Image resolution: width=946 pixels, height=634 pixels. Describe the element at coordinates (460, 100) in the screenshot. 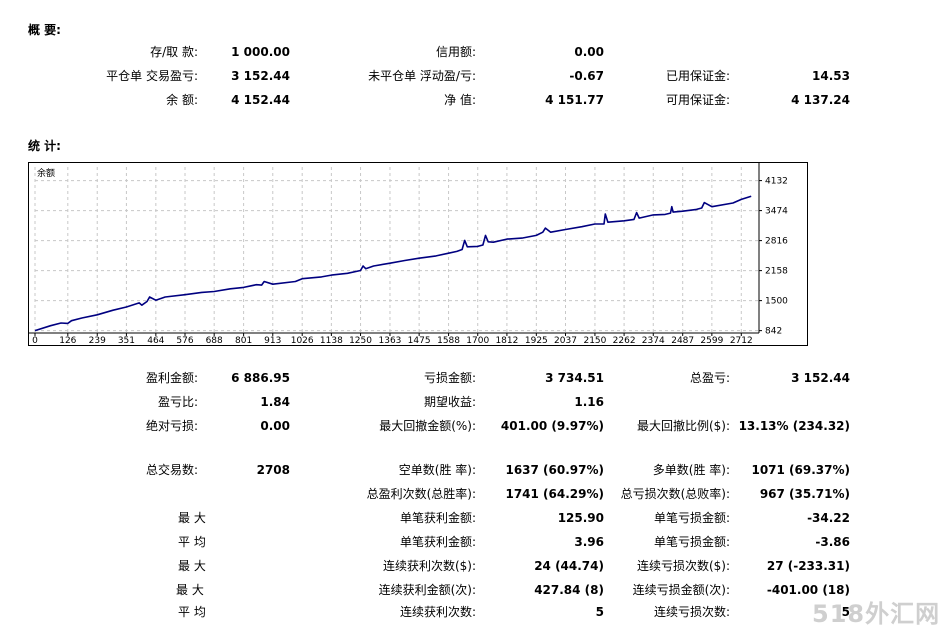

I see `equity-label: 净 值:` at that location.